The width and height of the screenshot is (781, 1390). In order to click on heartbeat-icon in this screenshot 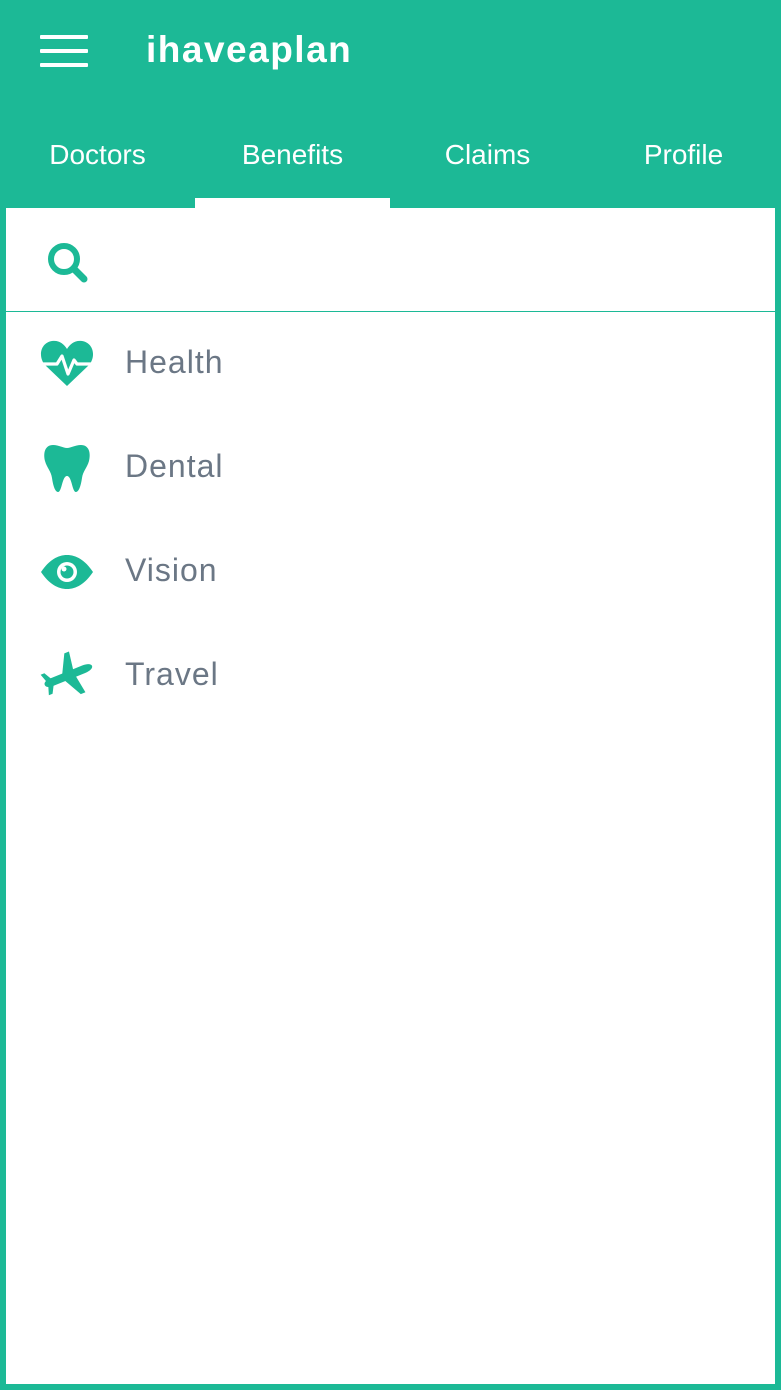, I will do `click(67, 363)`.